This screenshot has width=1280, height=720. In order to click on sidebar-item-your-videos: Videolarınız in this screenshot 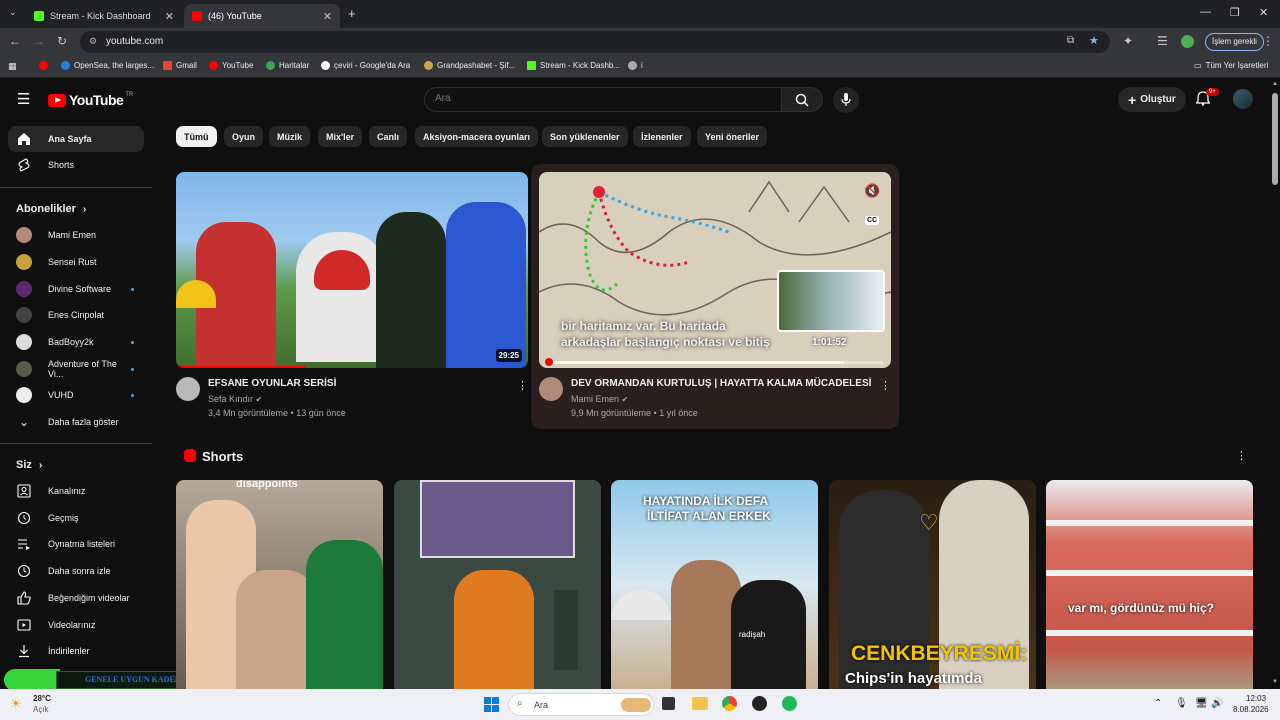, I will do `click(76, 625)`.